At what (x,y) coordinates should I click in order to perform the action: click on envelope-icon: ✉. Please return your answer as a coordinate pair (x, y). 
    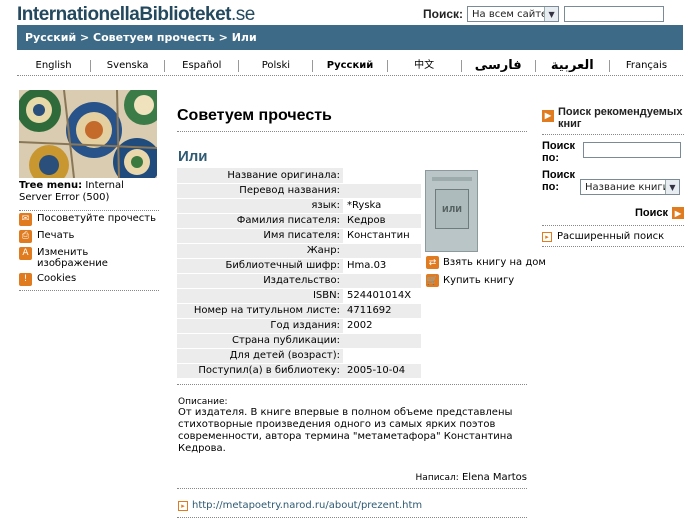
    Looking at the image, I should click on (25, 219).